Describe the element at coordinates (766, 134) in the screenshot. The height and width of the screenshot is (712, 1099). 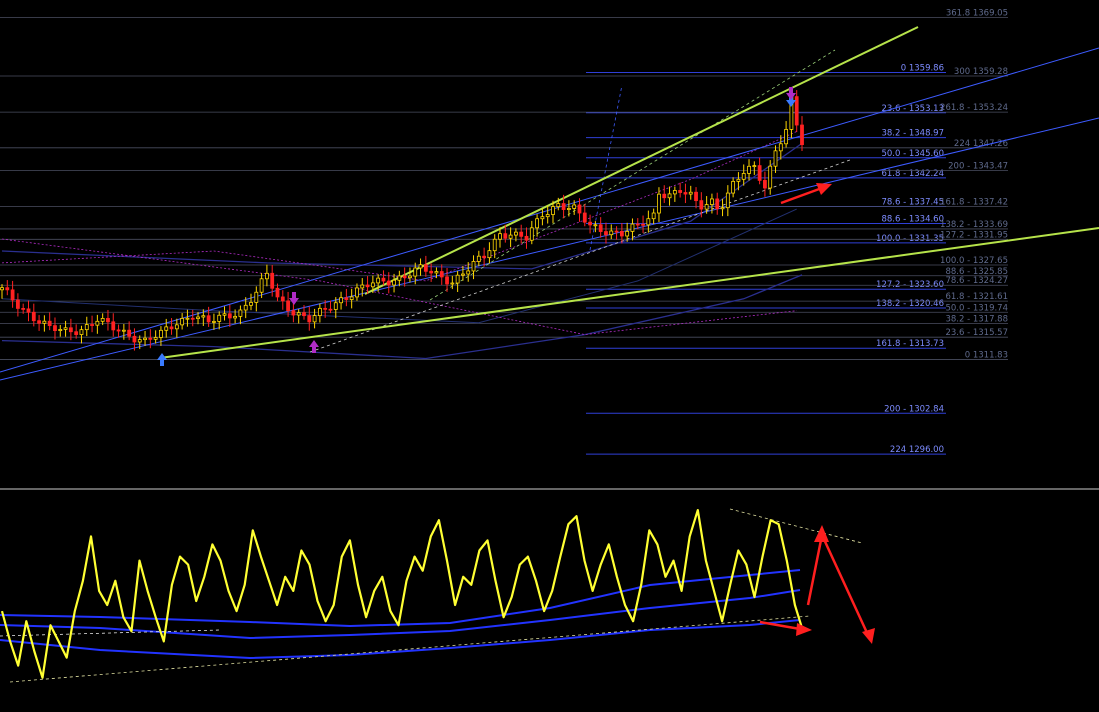
I see `fib-level-primary: 38.2 - 1348.97` at that location.